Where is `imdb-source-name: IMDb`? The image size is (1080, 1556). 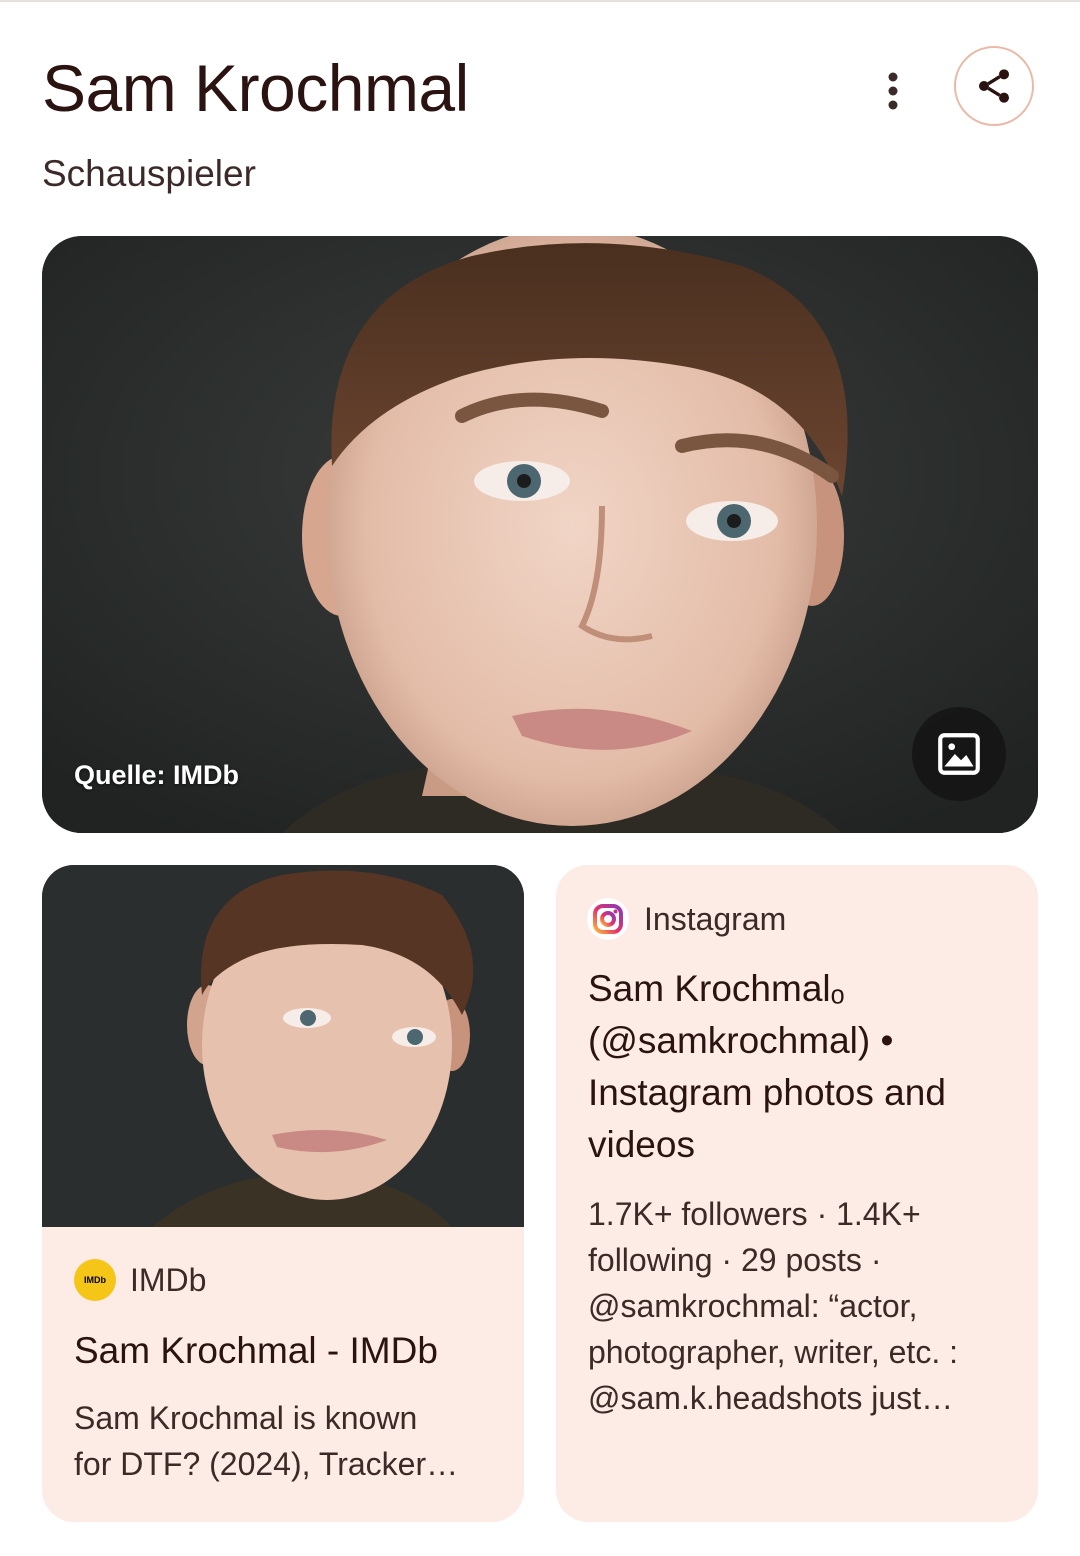
imdb-source-name: IMDb is located at coordinates (168, 1279).